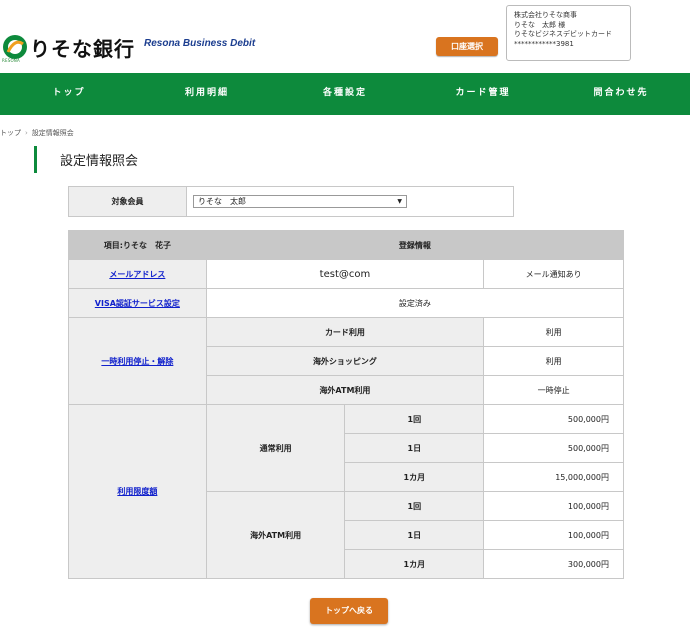 The image size is (690, 631). Describe the element at coordinates (52, 133) in the screenshot. I see `breadcrumb-current: 設定情報照会` at that location.